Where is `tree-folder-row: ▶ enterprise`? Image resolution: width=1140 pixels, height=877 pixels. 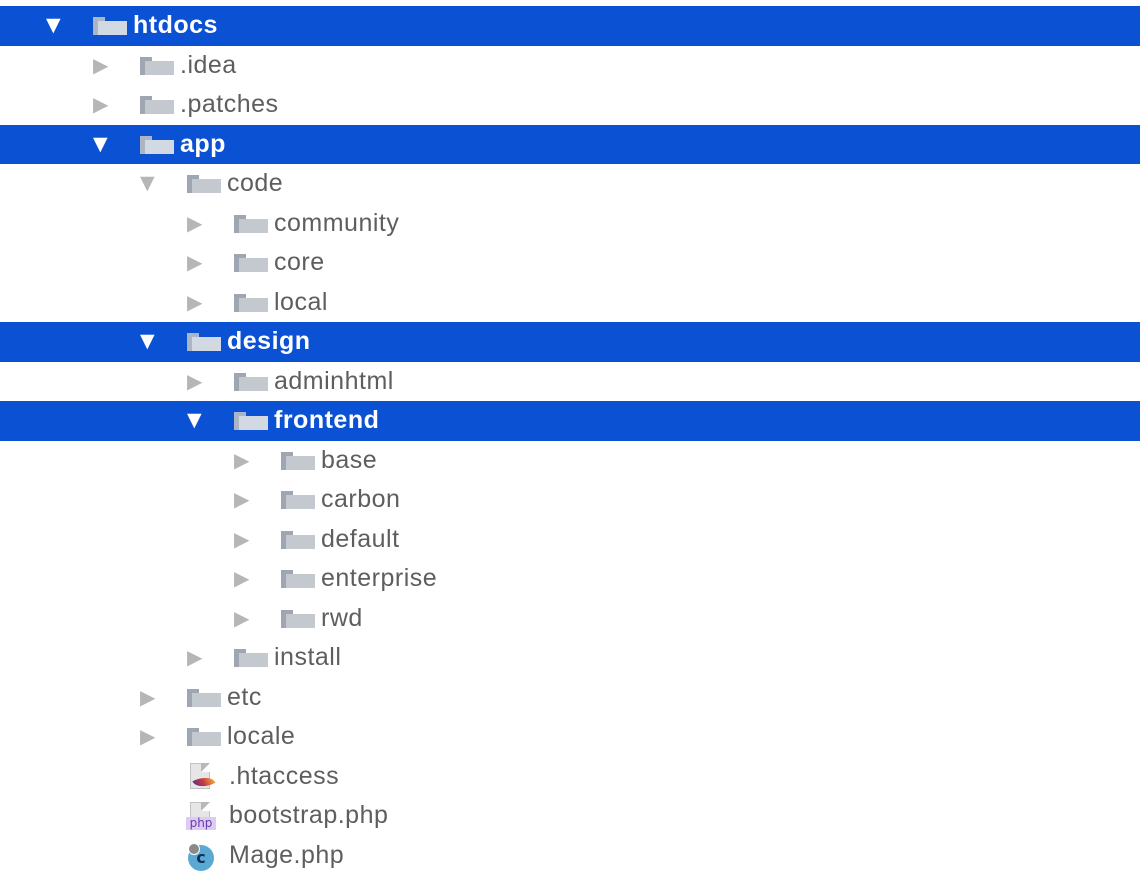 tree-folder-row: ▶ enterprise is located at coordinates (570, 579).